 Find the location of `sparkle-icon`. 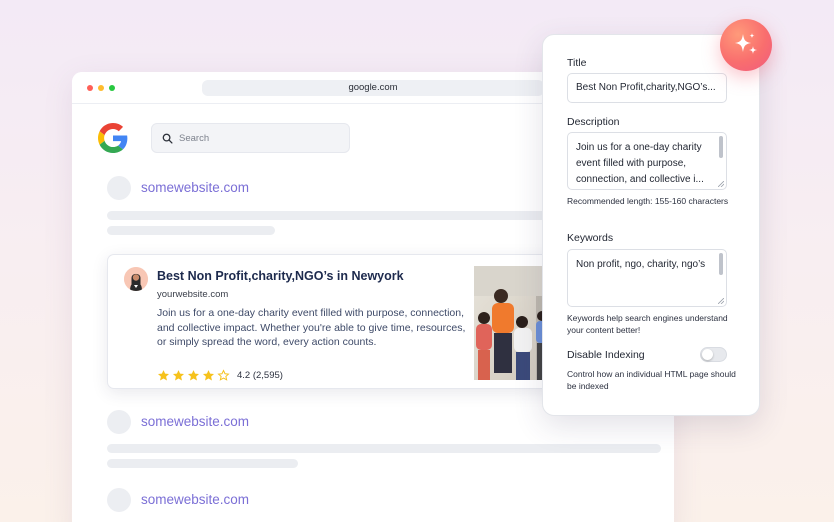

sparkle-icon is located at coordinates (746, 43).